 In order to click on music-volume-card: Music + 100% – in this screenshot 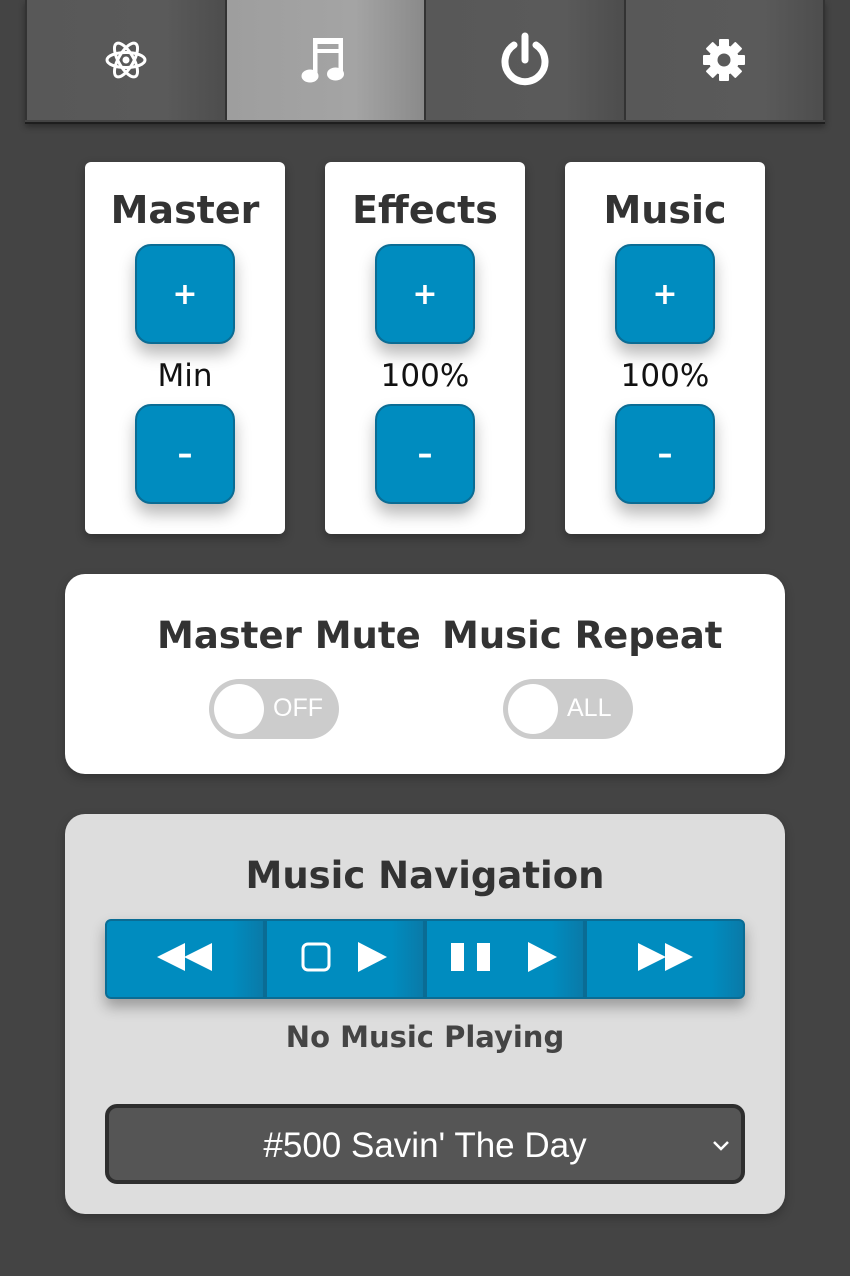, I will do `click(665, 348)`.